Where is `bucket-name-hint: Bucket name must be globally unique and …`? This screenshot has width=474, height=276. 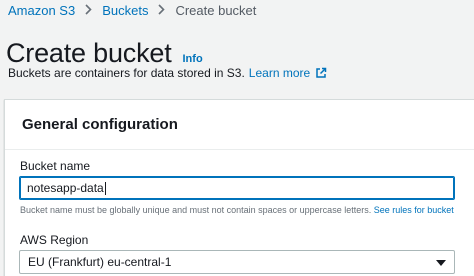
bucket-name-hint: Bucket name must be globally unique and … is located at coordinates (237, 210).